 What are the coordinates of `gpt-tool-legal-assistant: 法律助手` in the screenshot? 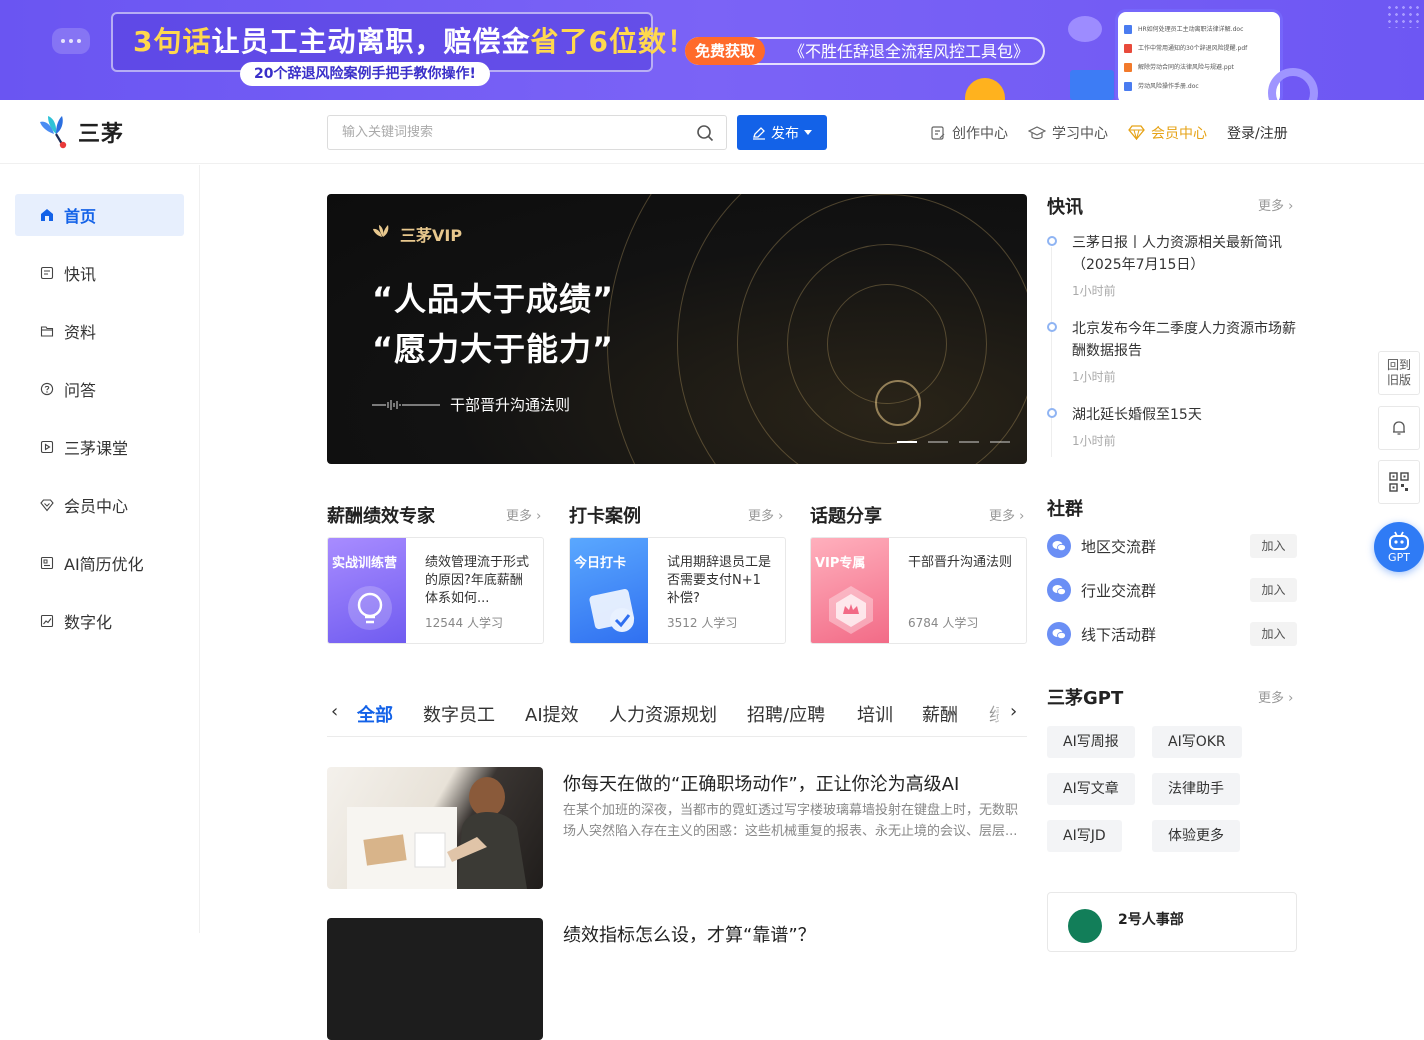 It's located at (1196, 789).